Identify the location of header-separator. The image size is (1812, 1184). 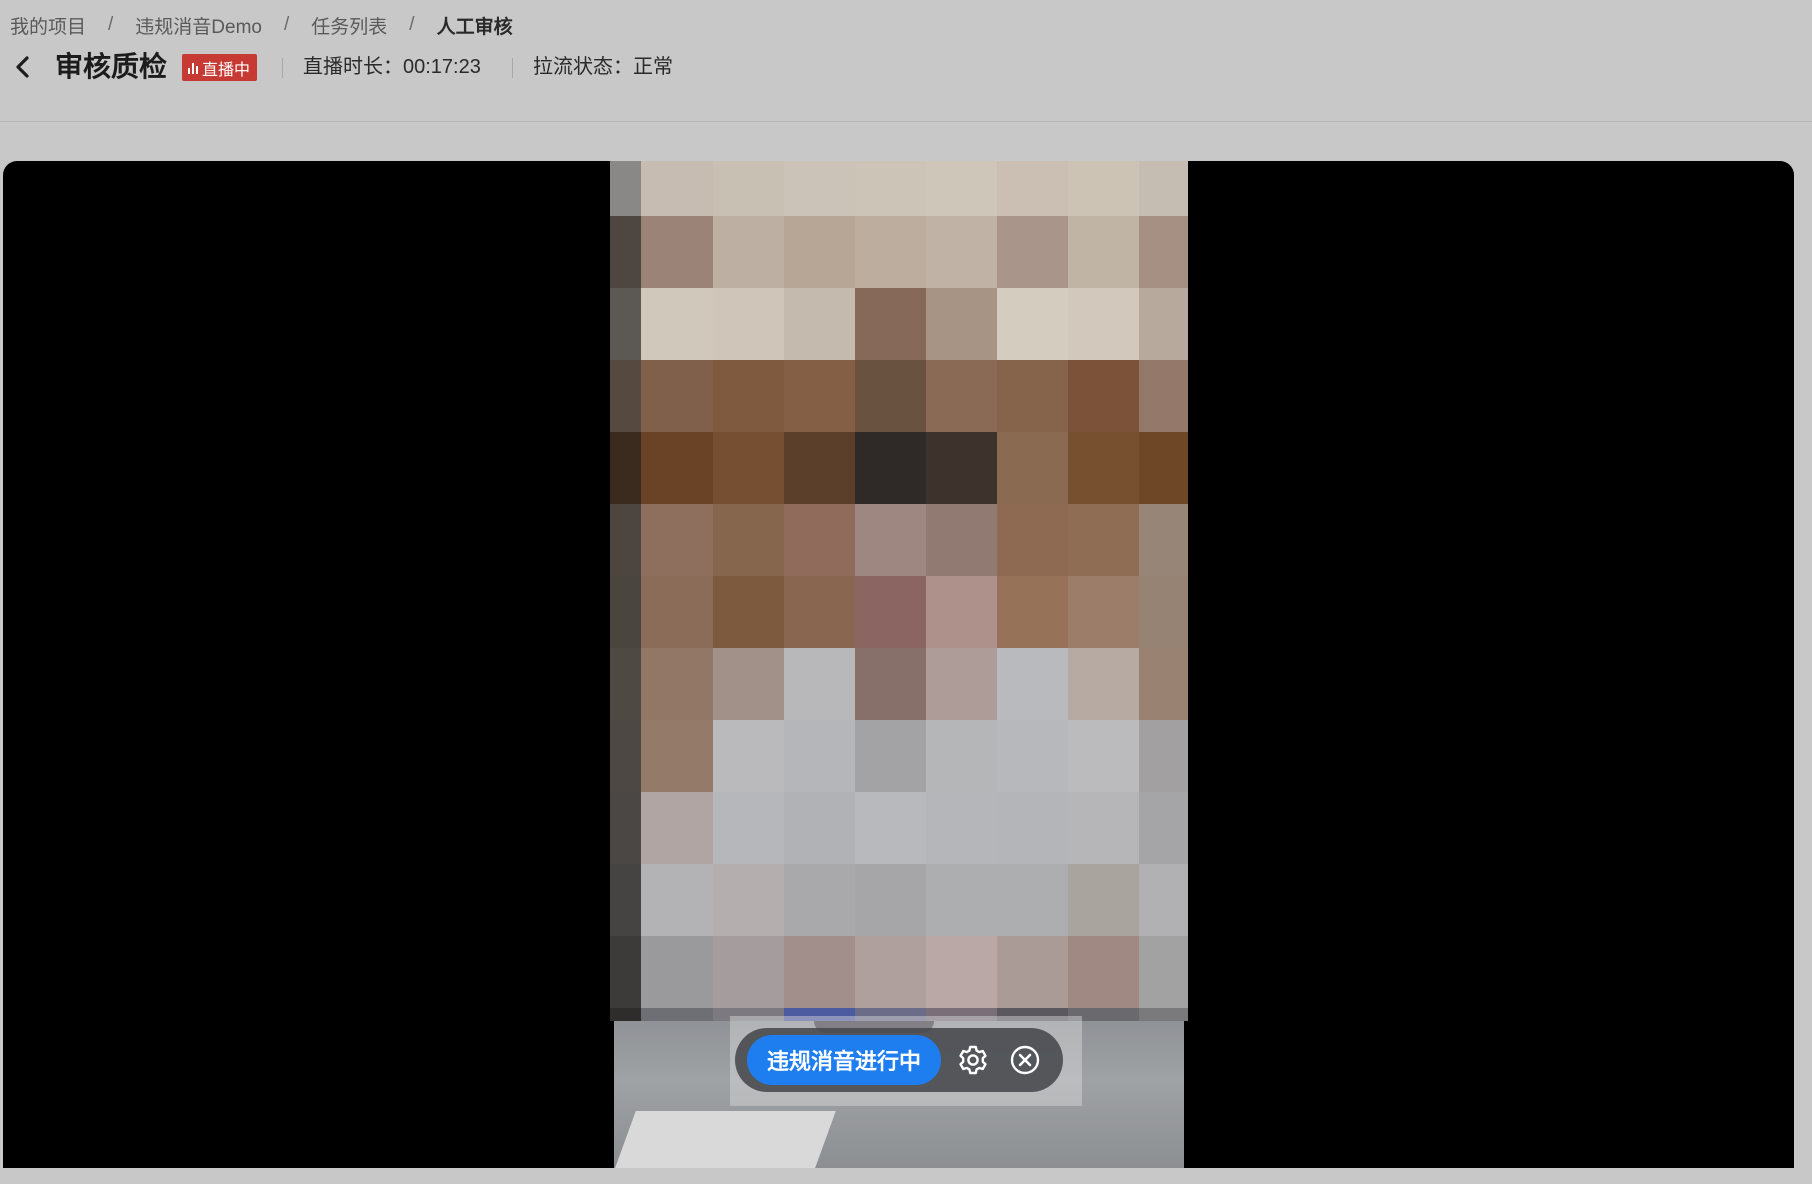
(906, 121).